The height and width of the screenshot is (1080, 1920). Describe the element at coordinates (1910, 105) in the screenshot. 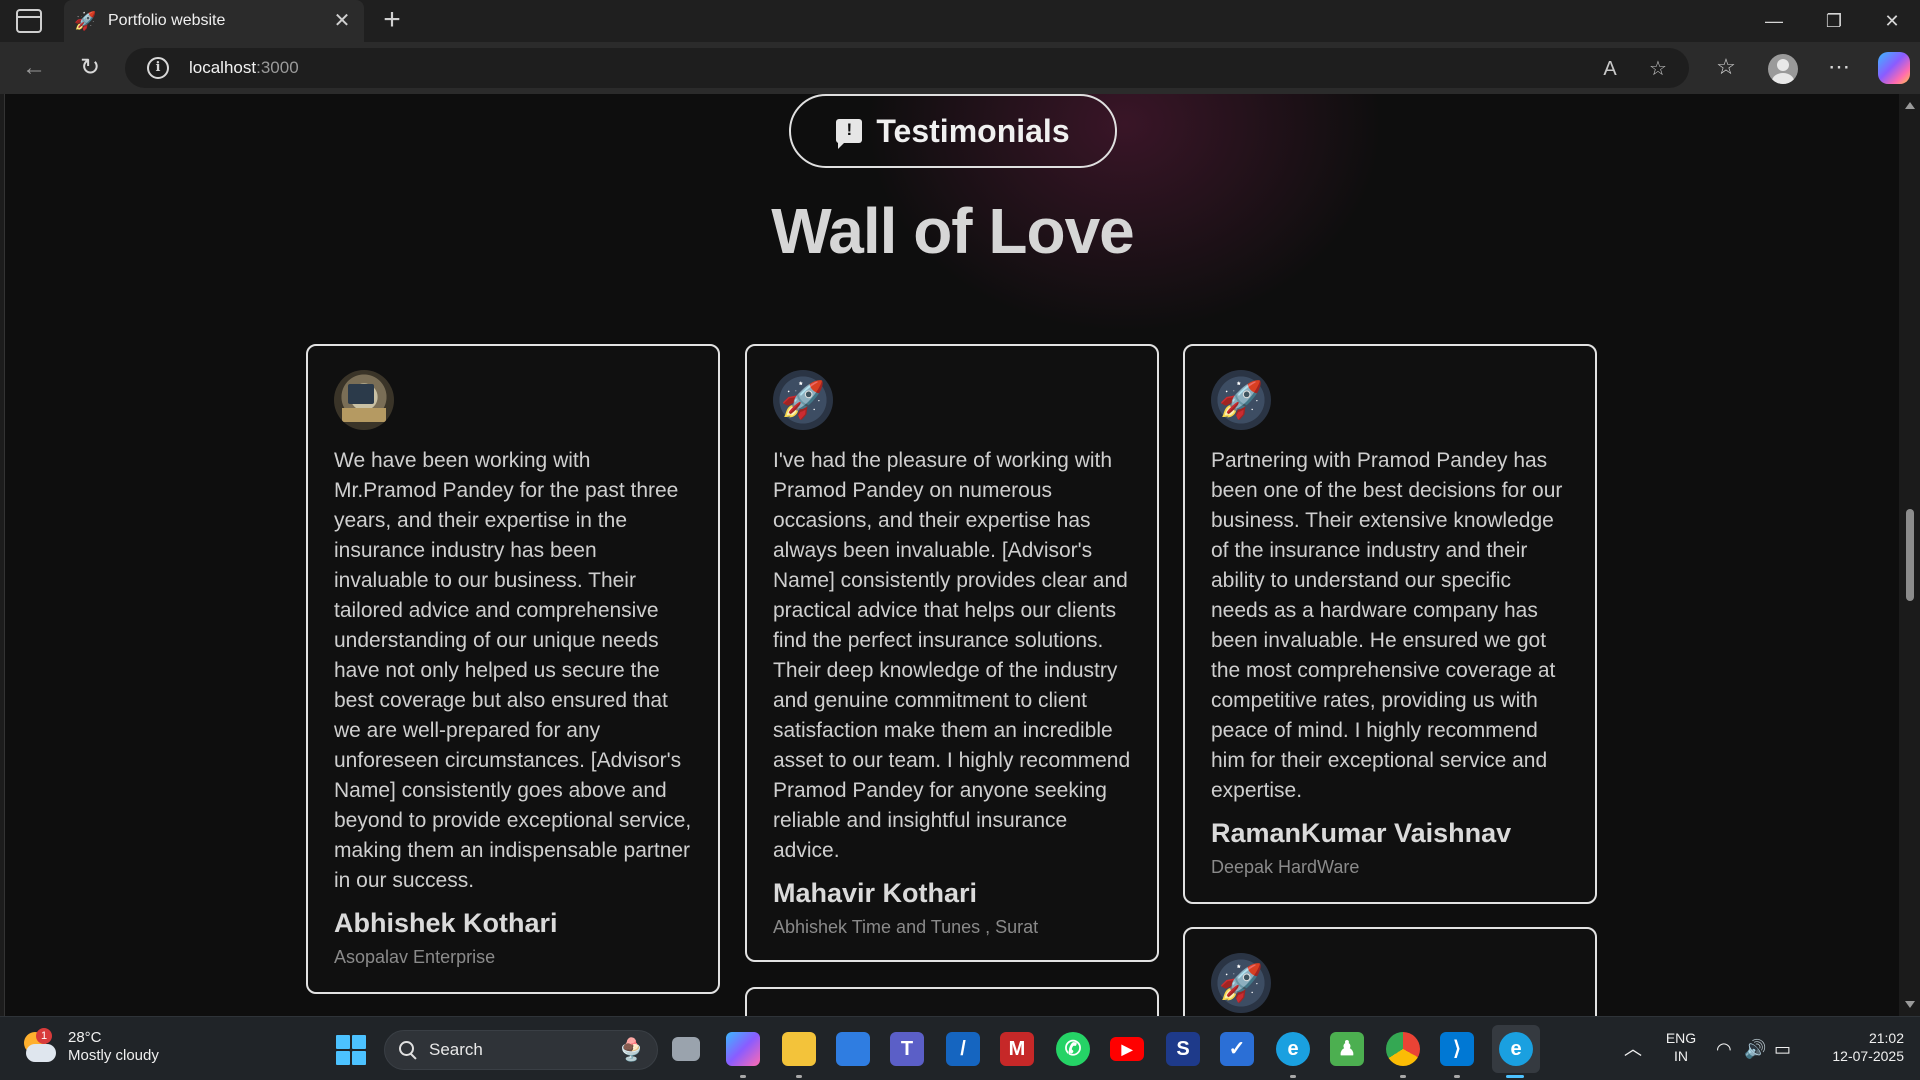

I see `scroll-up-icon` at that location.